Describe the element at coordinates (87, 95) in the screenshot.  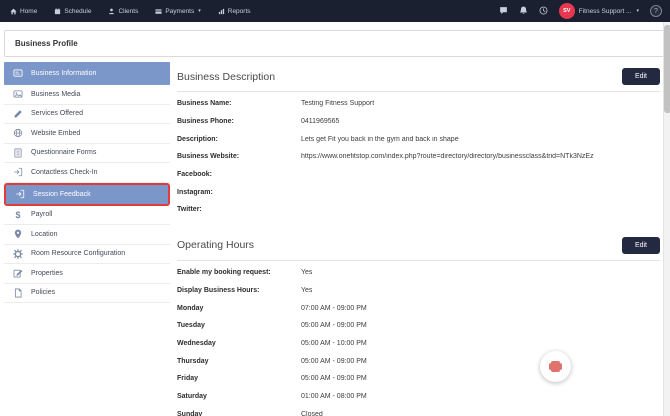
I see `sidebar-item-business-media: Business Media` at that location.